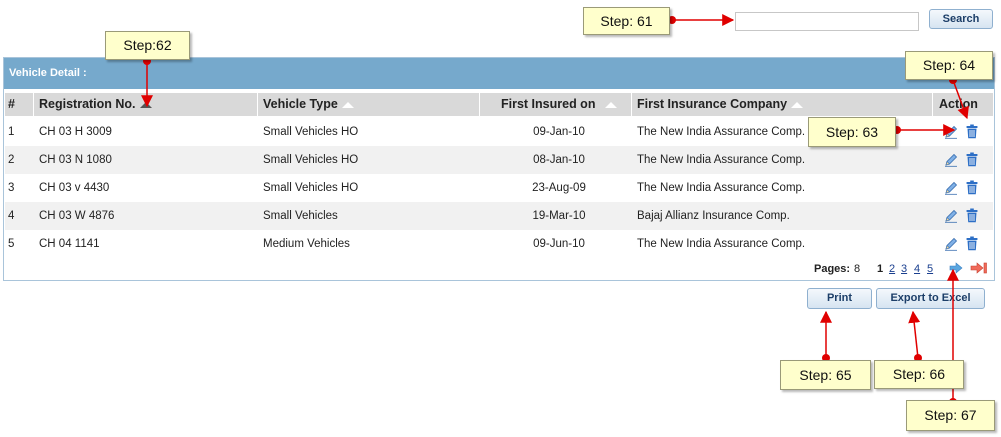  What do you see at coordinates (950, 415) in the screenshot?
I see `step-67-callout: Step: 67` at bounding box center [950, 415].